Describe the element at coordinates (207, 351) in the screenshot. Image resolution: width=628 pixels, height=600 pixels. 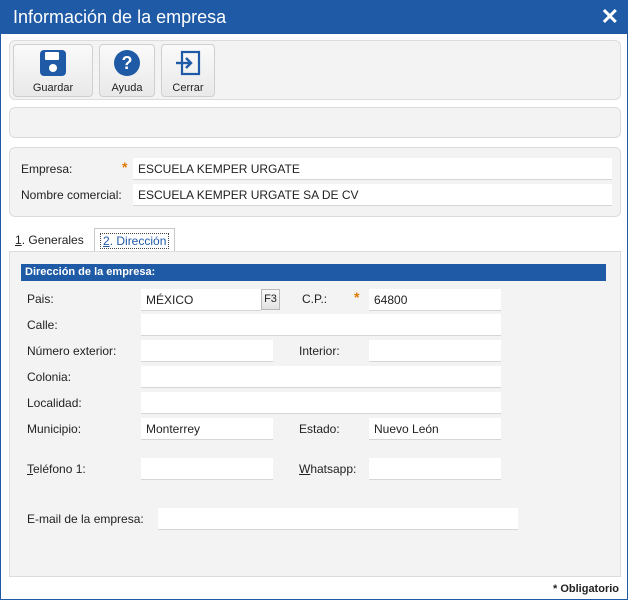
I see `numero-exterior-field` at that location.